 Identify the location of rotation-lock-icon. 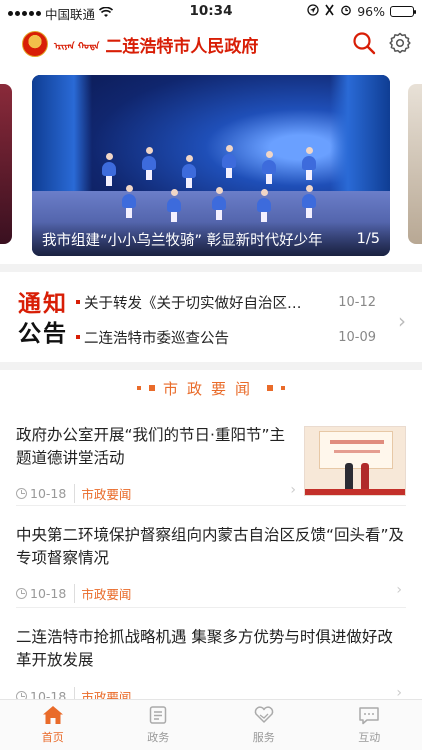
(329, 11).